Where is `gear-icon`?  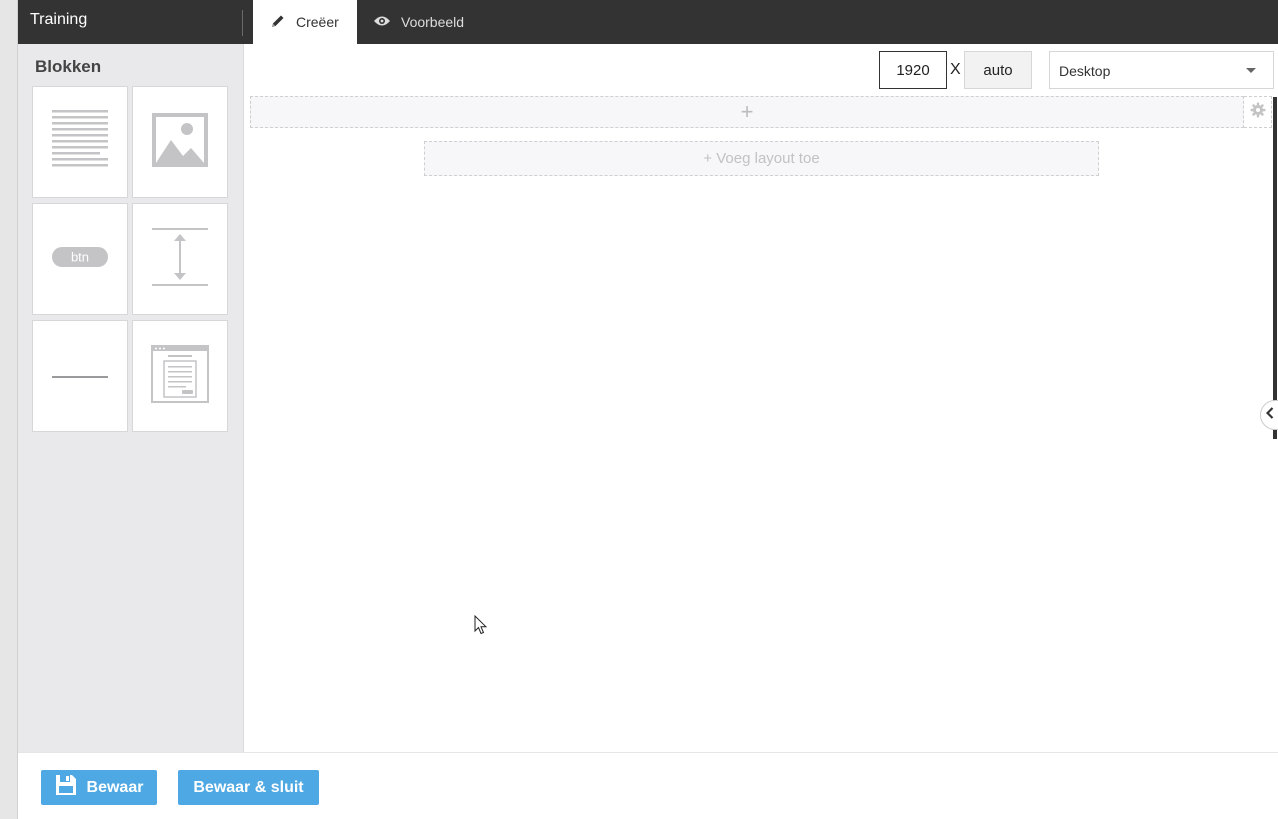 gear-icon is located at coordinates (1258, 112).